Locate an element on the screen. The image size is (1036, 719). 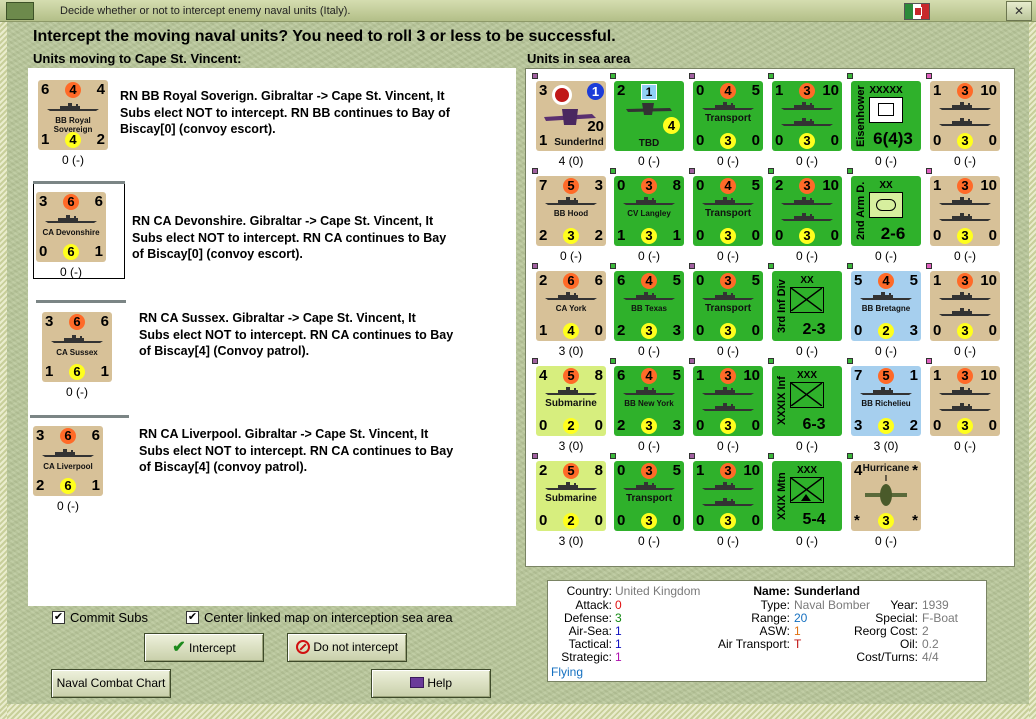
attack-label: Attack: is located at coordinates (593, 605).